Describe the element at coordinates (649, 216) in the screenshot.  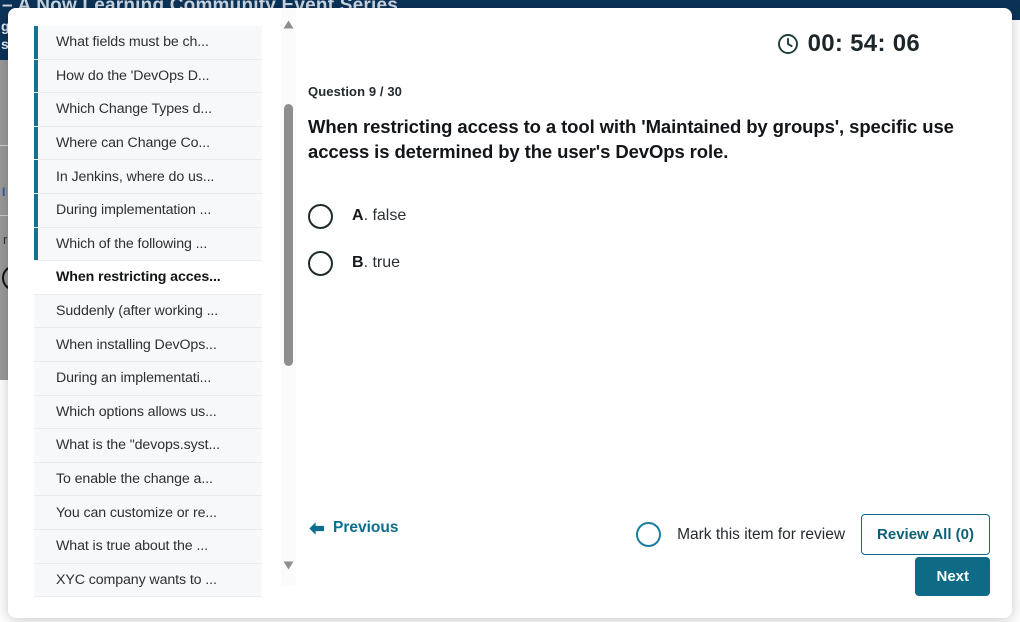
I see `answer-option: A. false` at that location.